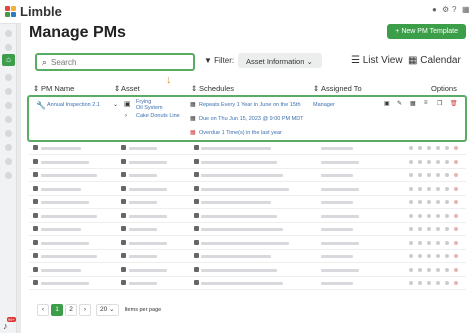 This screenshot has width=474, height=333. Describe the element at coordinates (130, 88) in the screenshot. I see `col-asset: Asset` at that location.